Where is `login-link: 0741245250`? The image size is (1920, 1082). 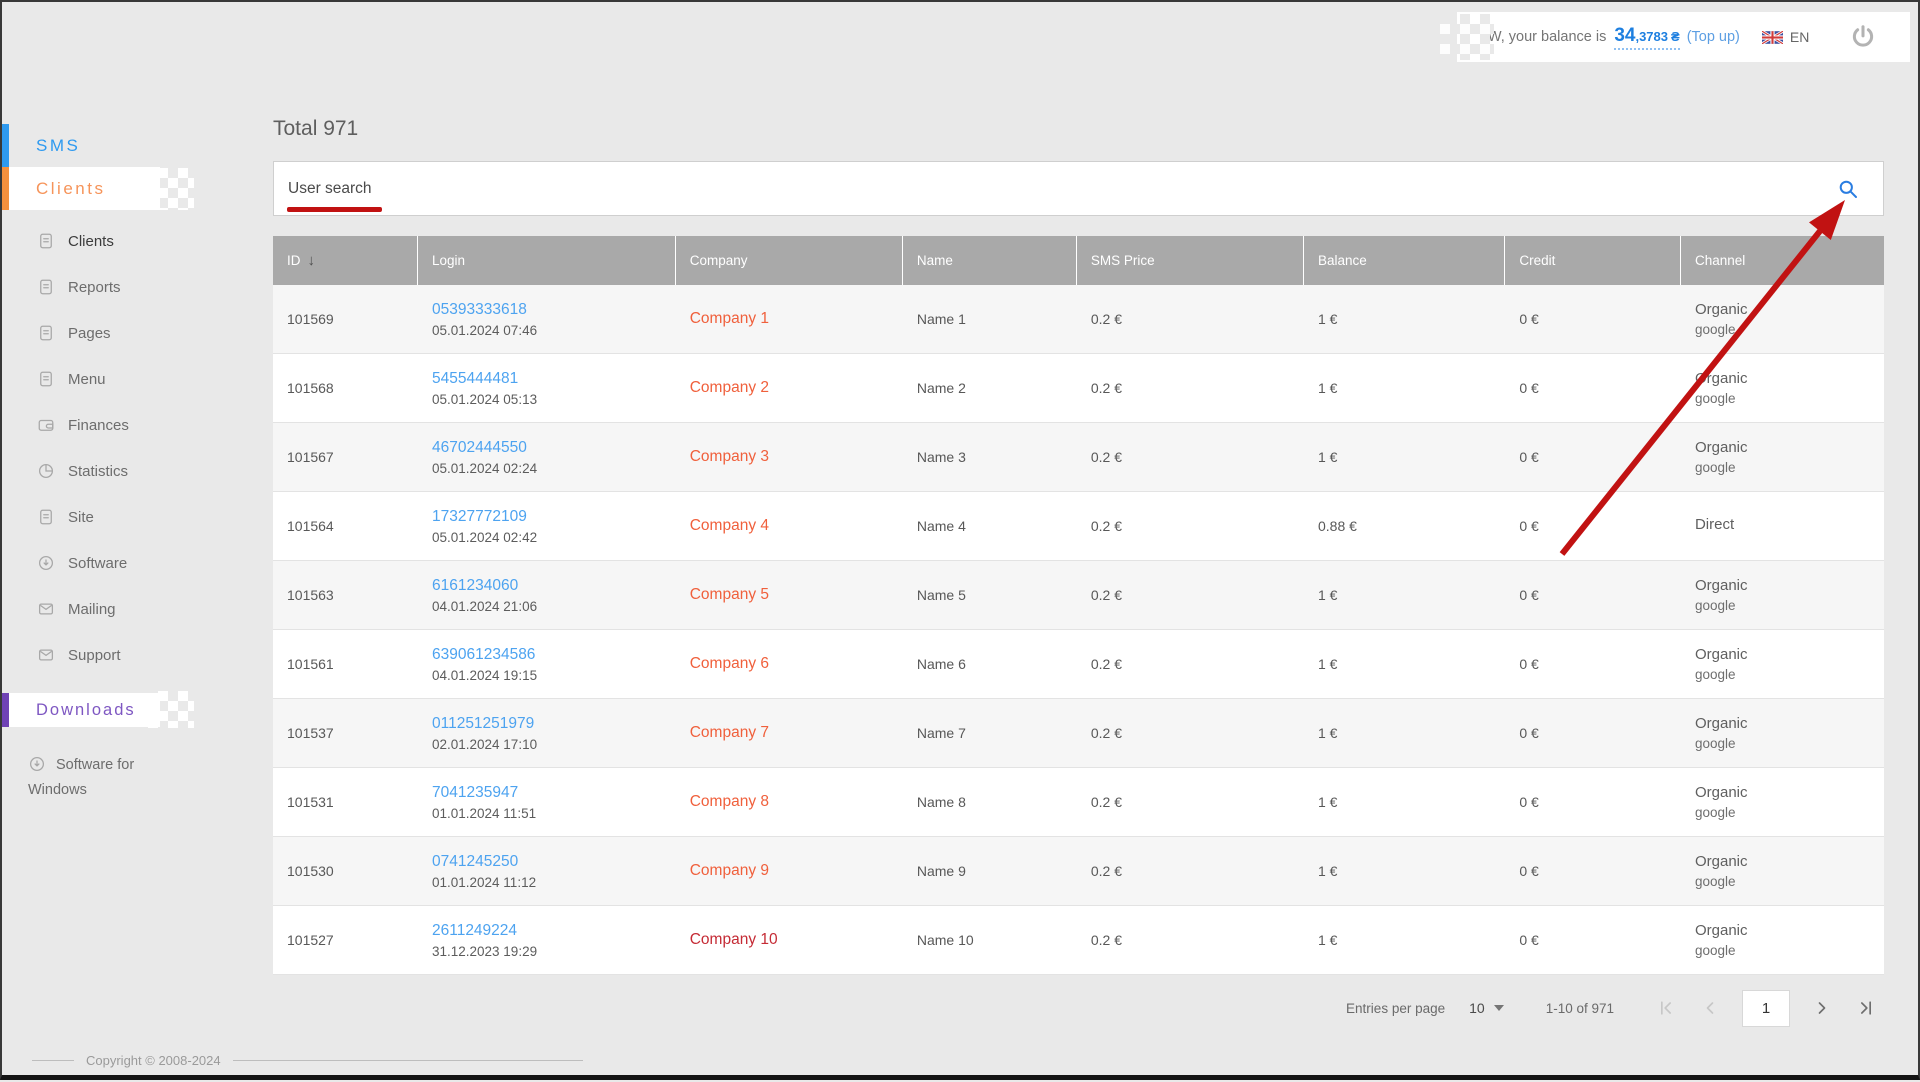
login-link: 0741245250 is located at coordinates (475, 861).